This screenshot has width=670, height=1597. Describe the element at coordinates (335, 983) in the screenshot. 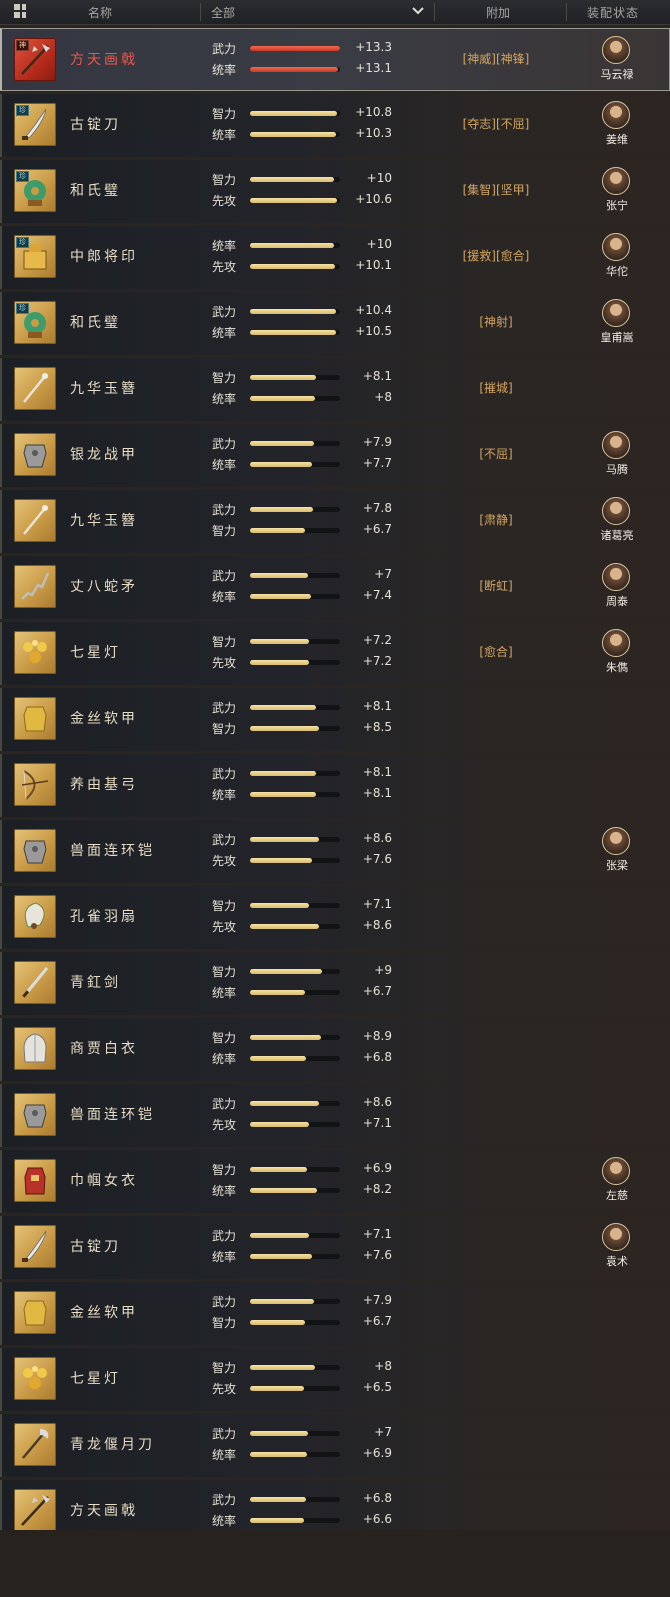

I see `equipment-row: 青釭剑 智力 +9 统率 +6.7` at that location.